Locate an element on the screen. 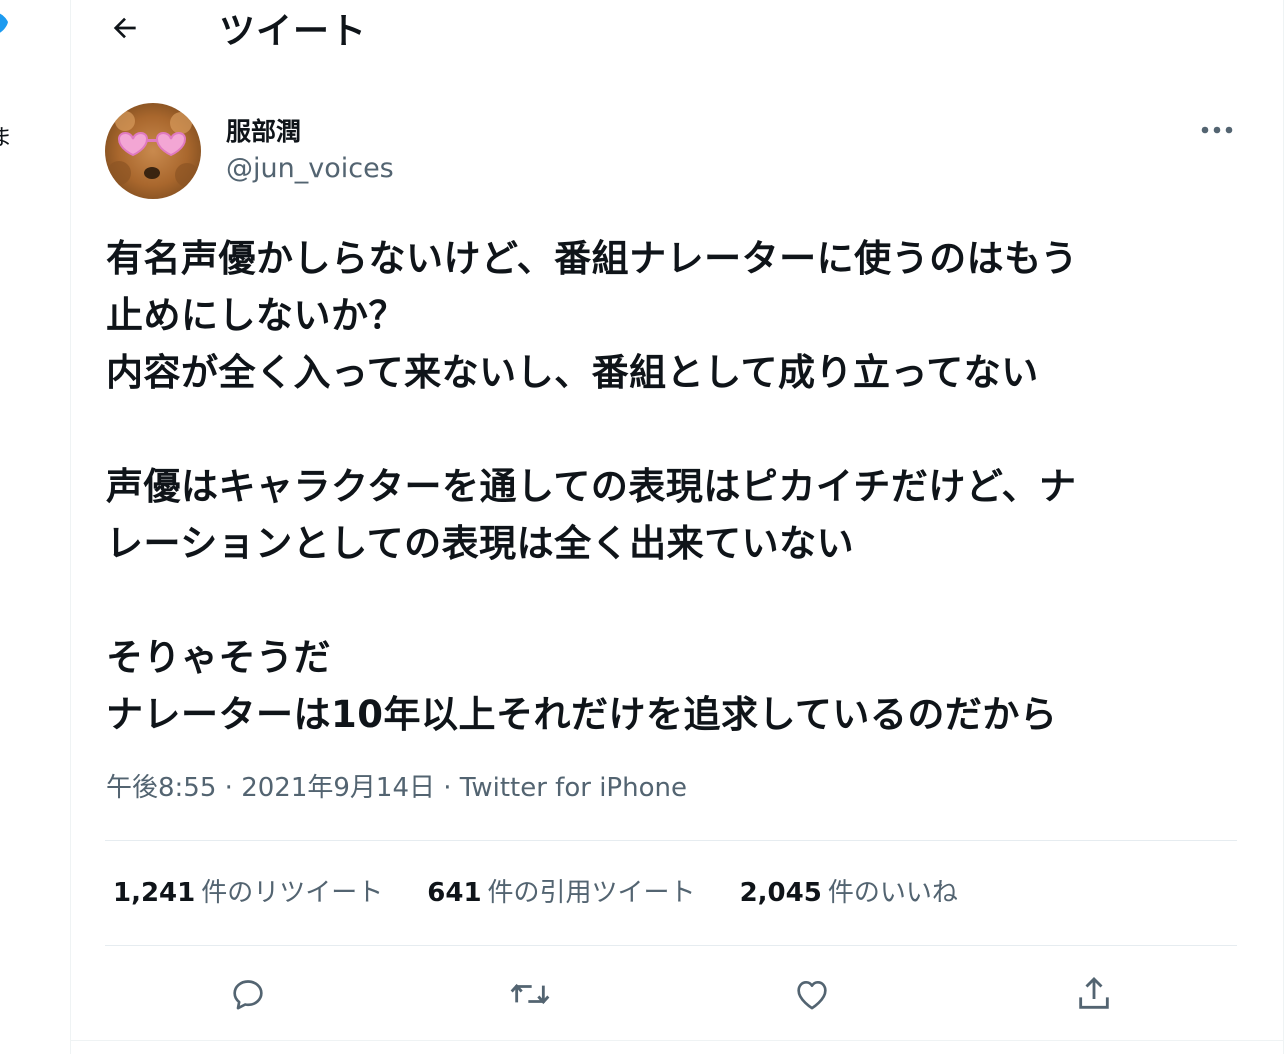 The height and width of the screenshot is (1054, 1285). engagement-stats: 1,241 件のリツイート 641 件の引用ツイート 2,045 件のいいね is located at coordinates (535, 890).